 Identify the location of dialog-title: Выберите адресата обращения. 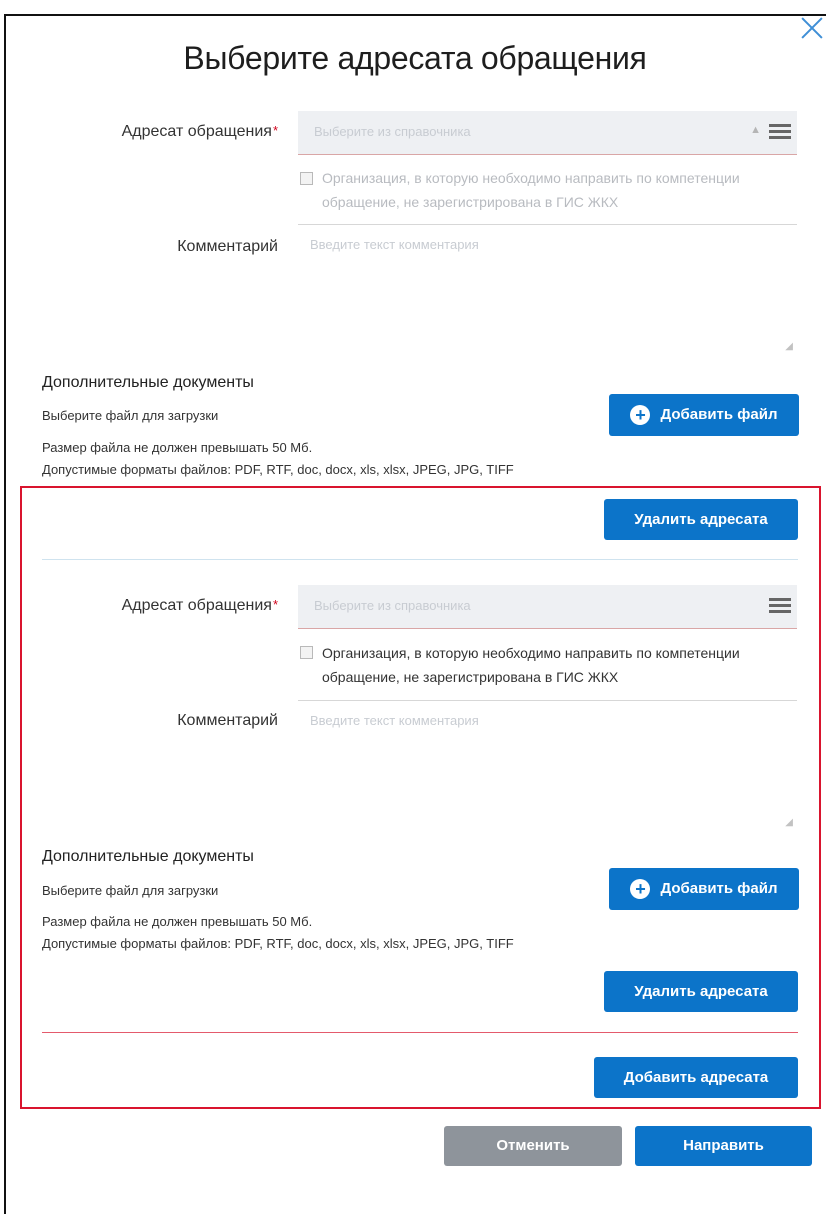
(415, 58).